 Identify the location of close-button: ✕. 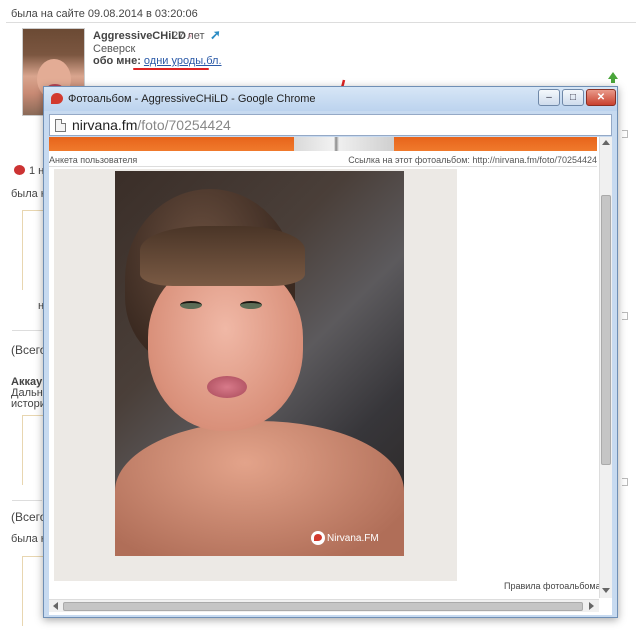
(601, 97).